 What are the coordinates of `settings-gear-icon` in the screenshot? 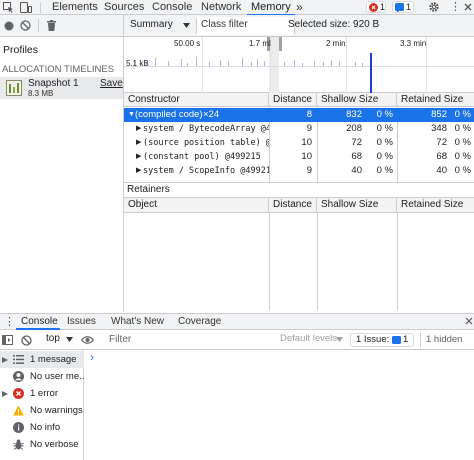 It's located at (434, 7).